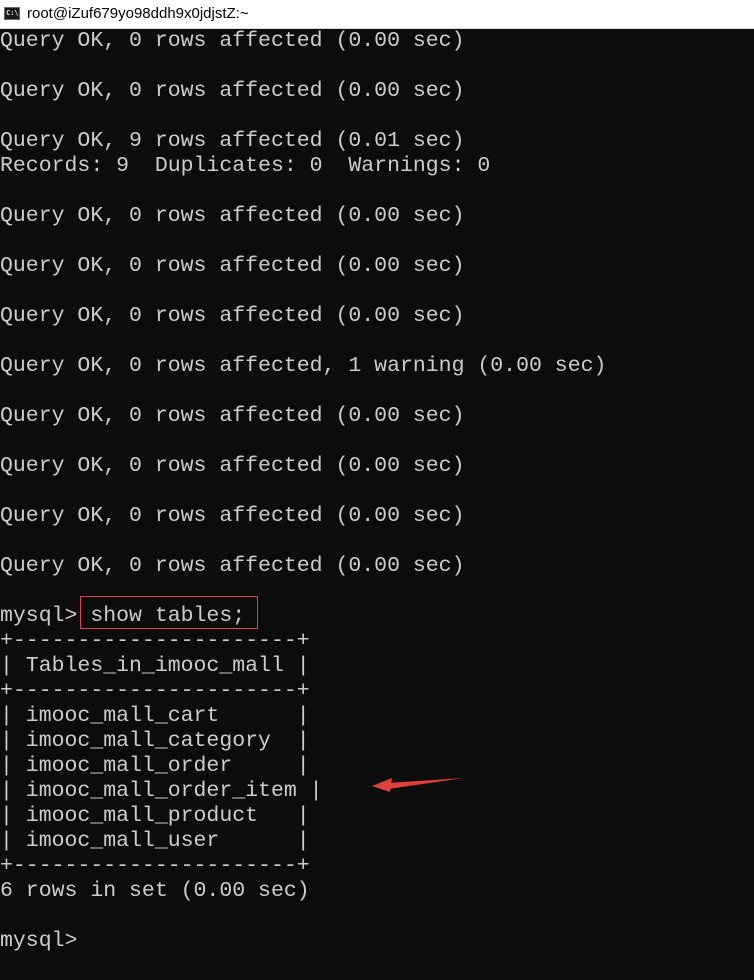 This screenshot has width=754, height=980. What do you see at coordinates (161, 791) in the screenshot?
I see `table-row: | imooc_mall_order_item |` at bounding box center [161, 791].